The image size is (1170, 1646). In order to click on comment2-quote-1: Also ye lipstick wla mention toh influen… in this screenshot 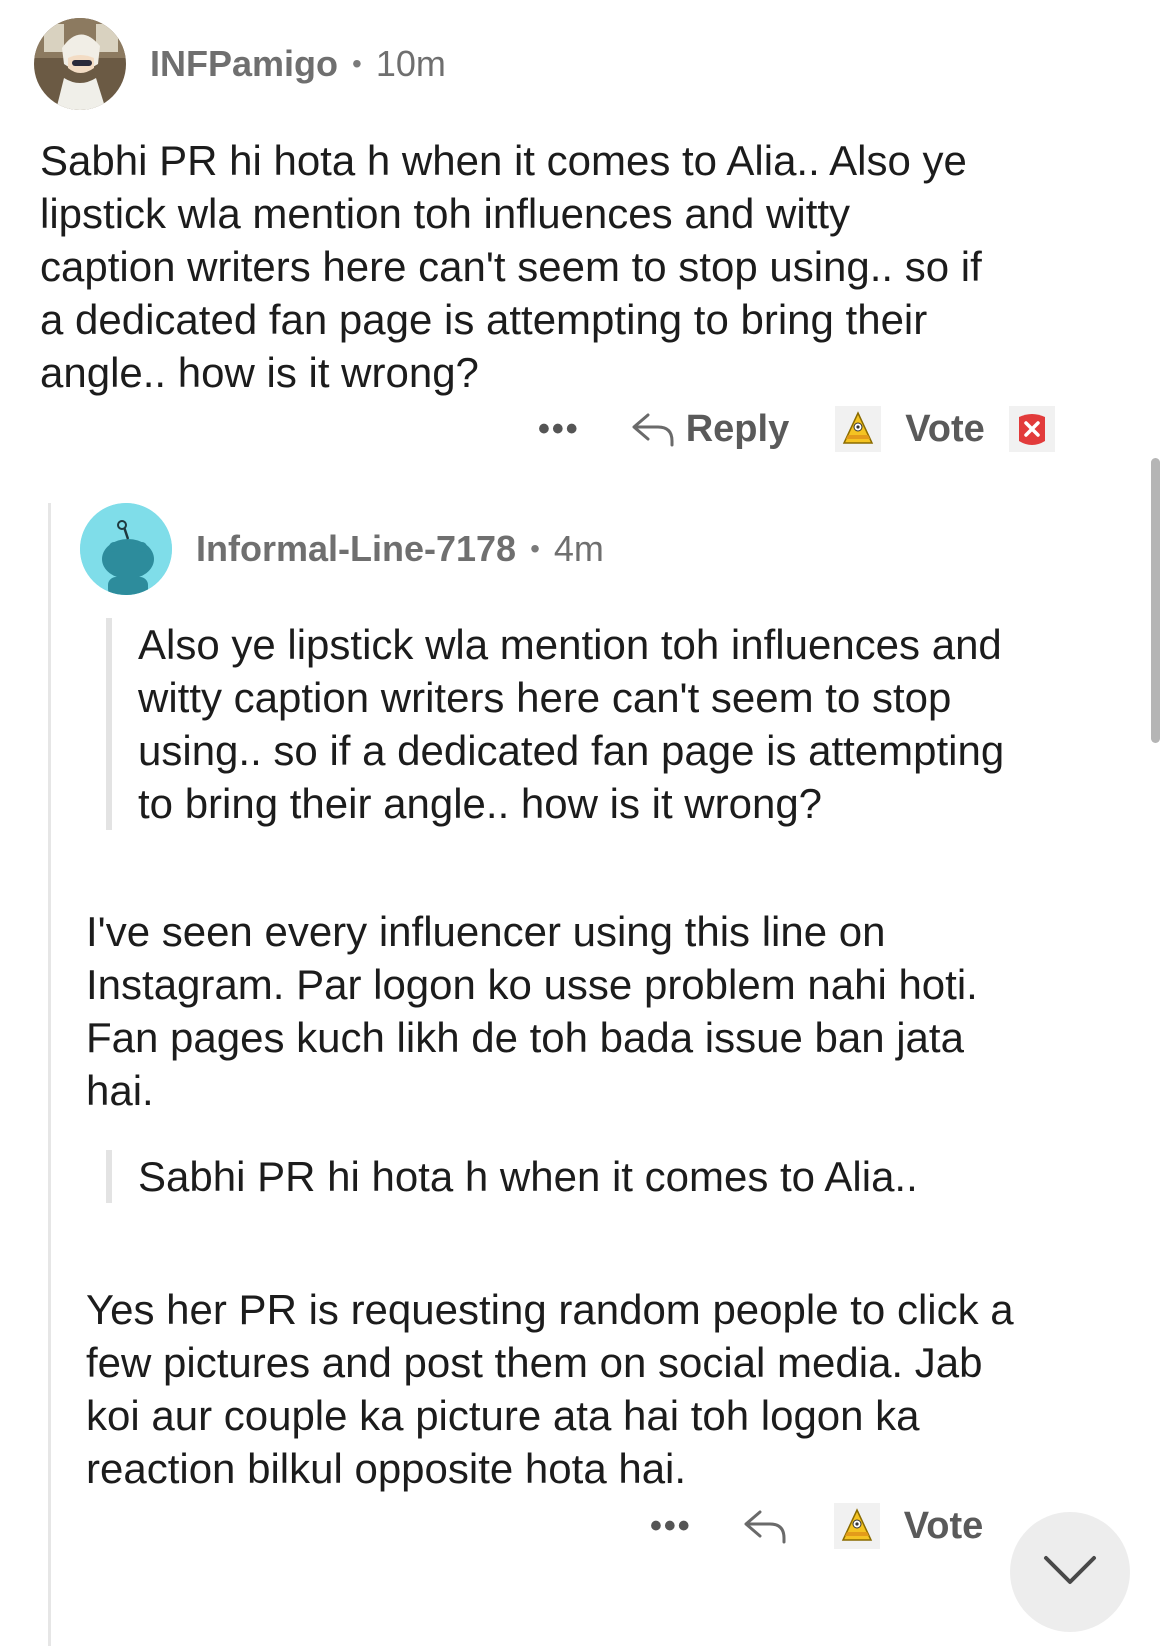, I will do `click(602, 724)`.